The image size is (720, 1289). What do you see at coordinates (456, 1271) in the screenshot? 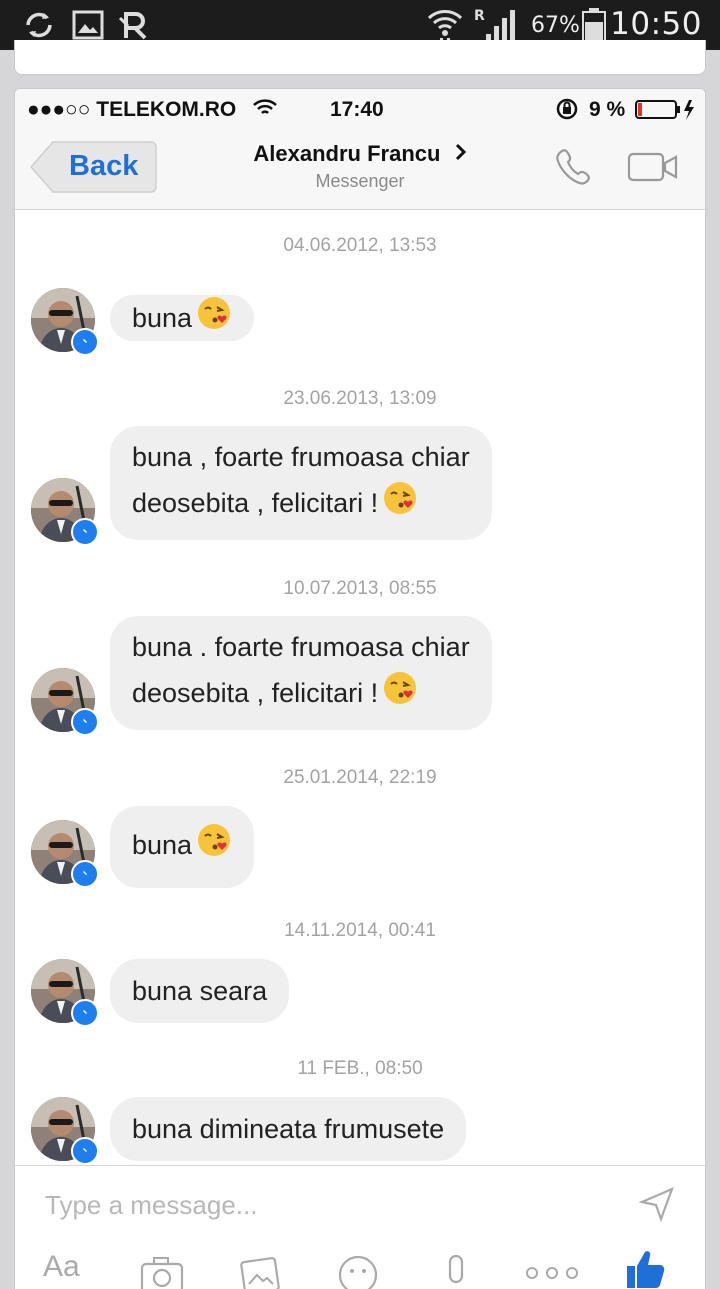
I see `mic-icon` at bounding box center [456, 1271].